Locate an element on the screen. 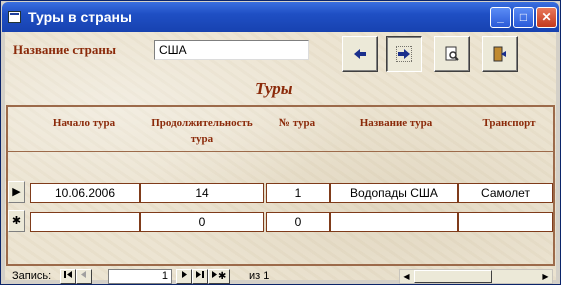 The width and height of the screenshot is (561, 285). last-record-icon is located at coordinates (200, 274).